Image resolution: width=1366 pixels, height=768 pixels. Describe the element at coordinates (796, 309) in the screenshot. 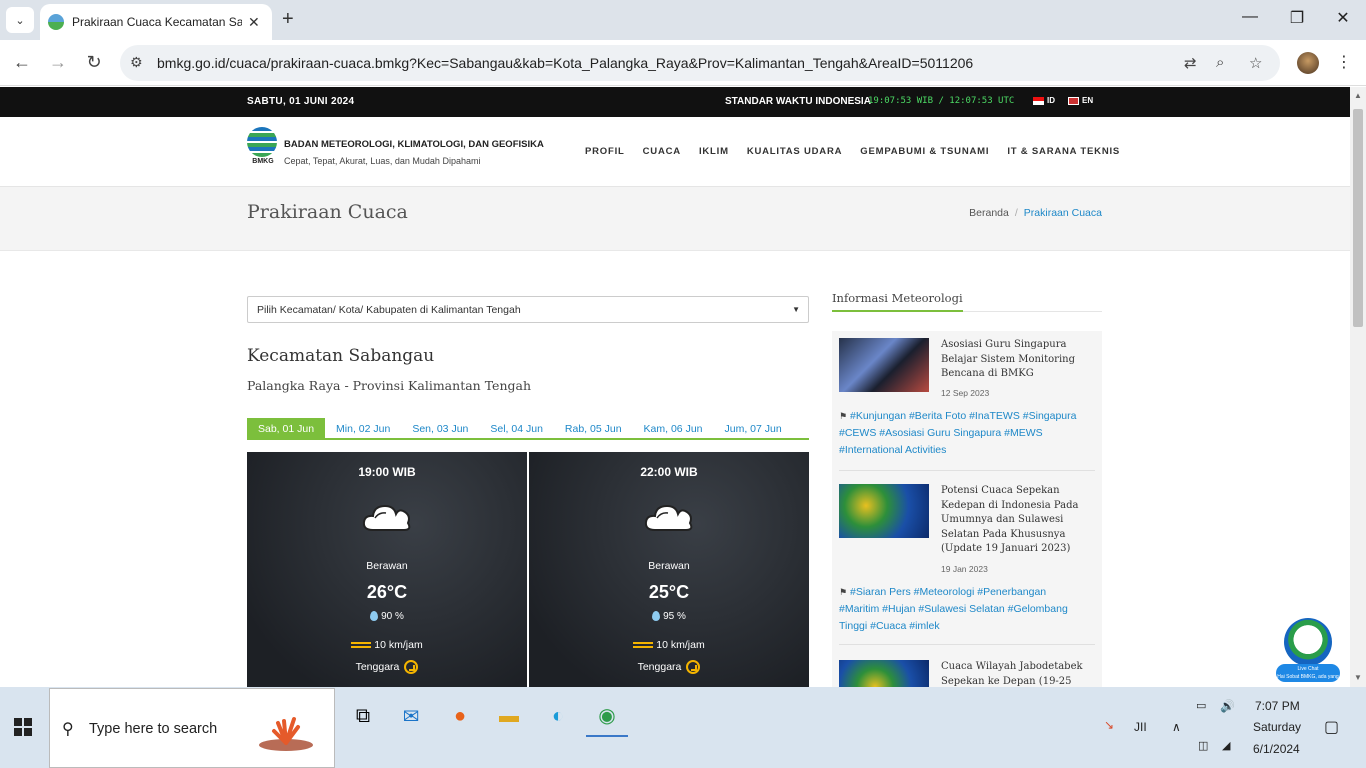

I see `caret-down-icon: ▼` at that location.